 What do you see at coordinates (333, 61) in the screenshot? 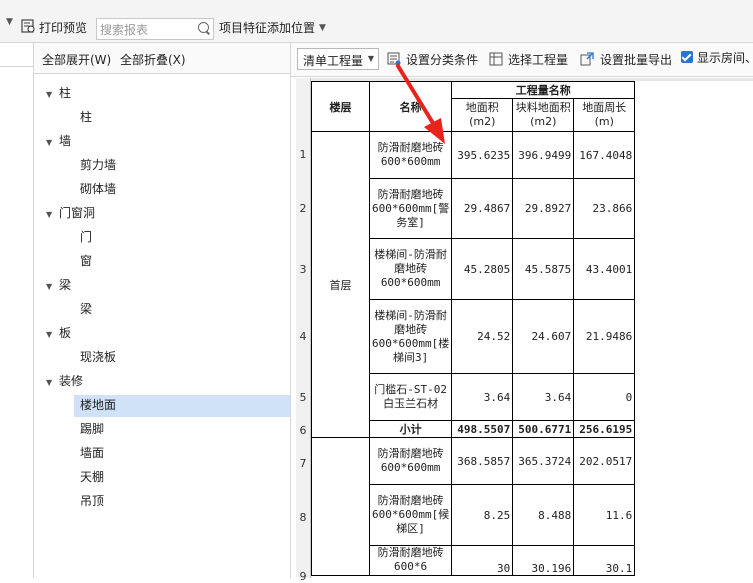
I see `quantity-type-value: 清单工程量` at bounding box center [333, 61].